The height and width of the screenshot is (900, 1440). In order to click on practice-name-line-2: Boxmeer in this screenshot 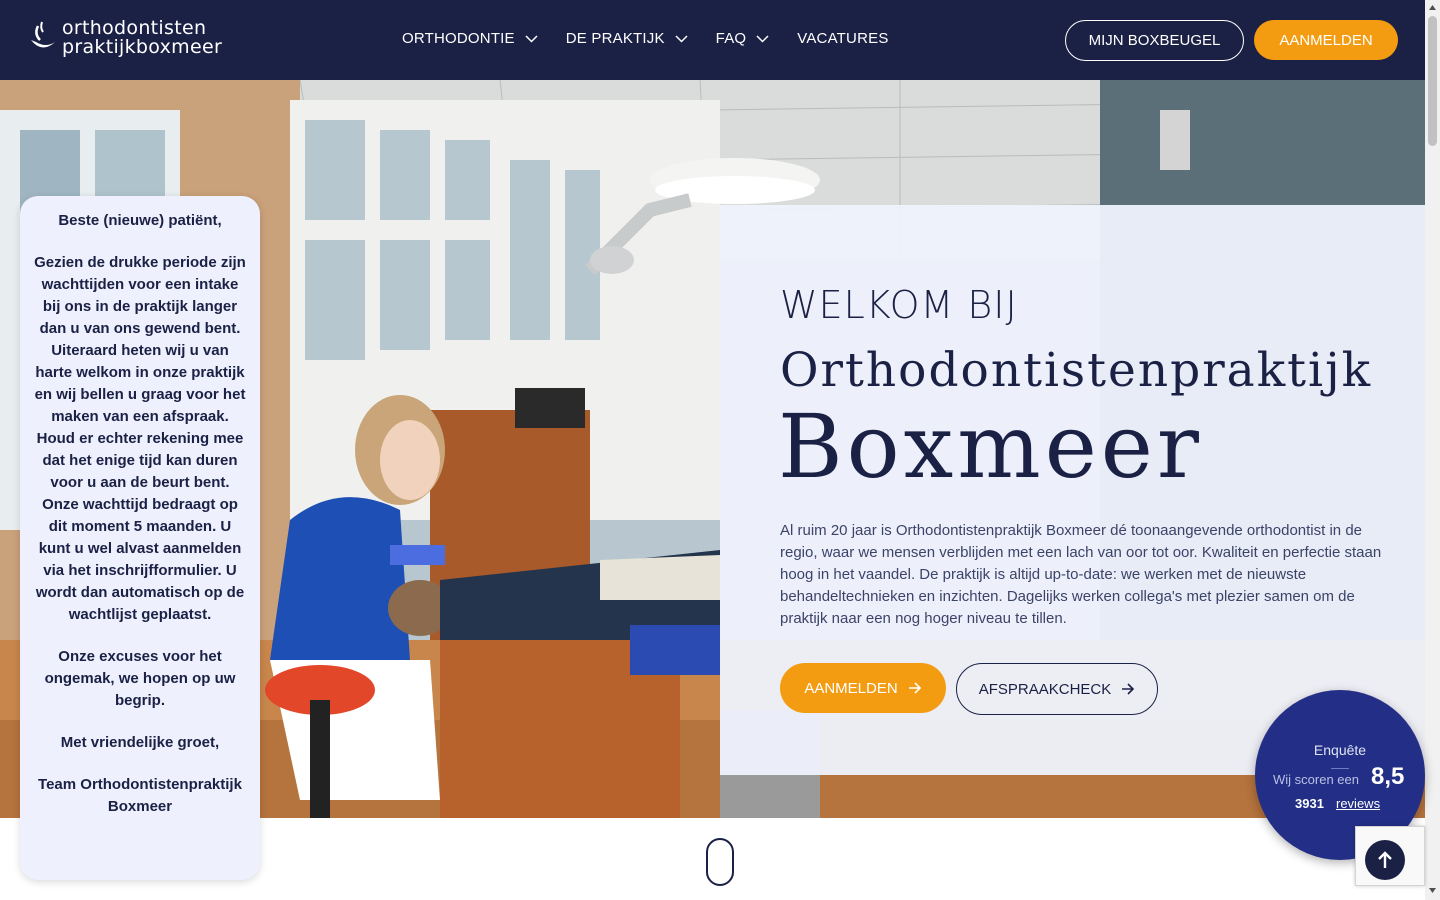, I will do `click(990, 446)`.